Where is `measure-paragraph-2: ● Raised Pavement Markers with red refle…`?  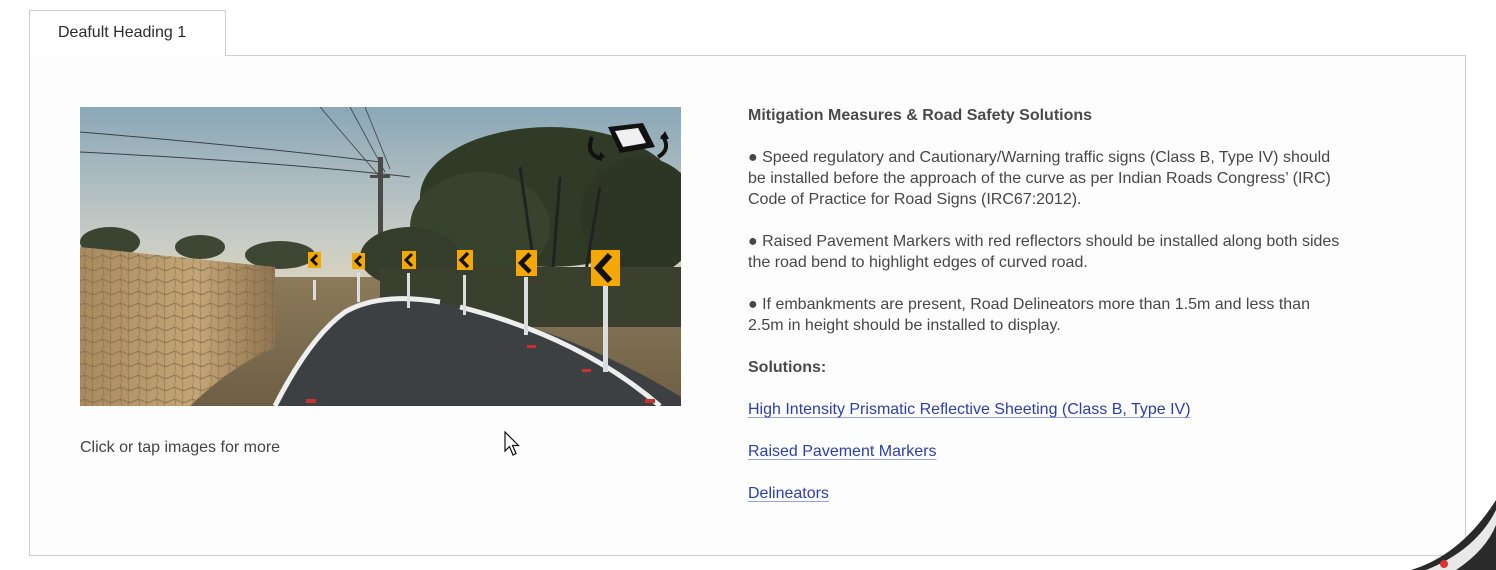
measure-paragraph-2: ● Raised Pavement Markers with red refle… is located at coordinates (1044, 252).